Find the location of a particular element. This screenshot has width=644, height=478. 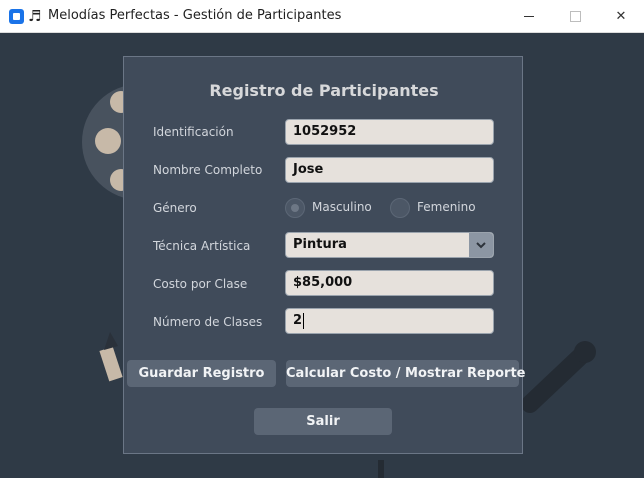

chevron-down-icon is located at coordinates (481, 245).